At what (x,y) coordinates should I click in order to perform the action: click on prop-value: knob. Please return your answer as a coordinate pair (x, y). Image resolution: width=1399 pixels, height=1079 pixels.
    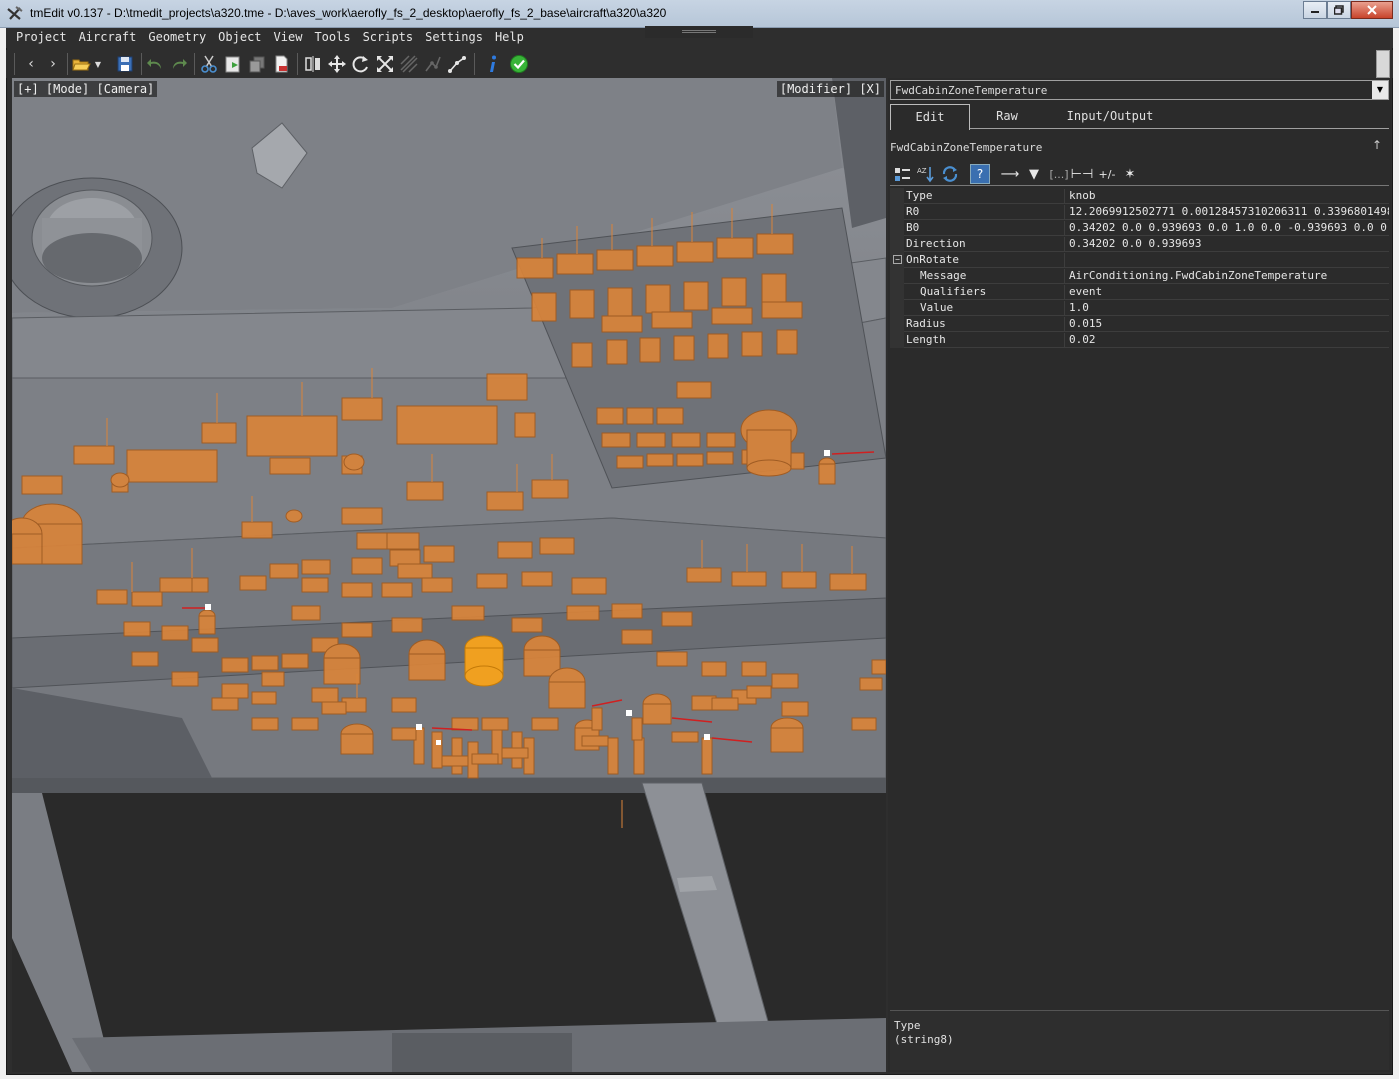
    Looking at the image, I should click on (1226, 196).